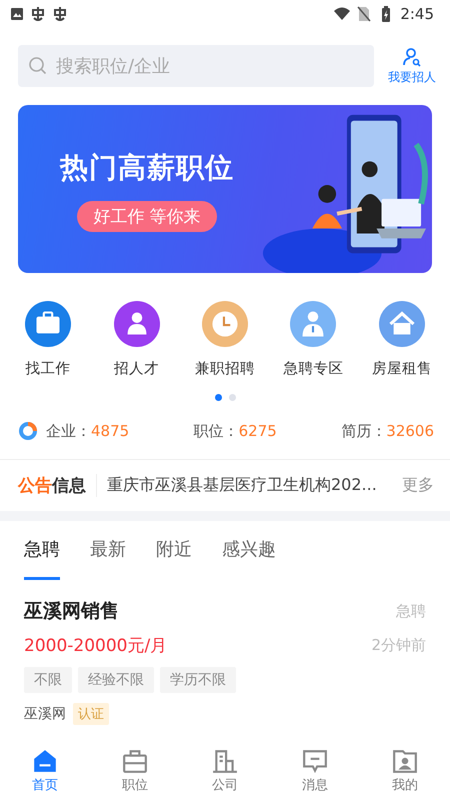 The height and width of the screenshot is (800, 450). I want to click on stat-label: 企业：, so click(68, 431).